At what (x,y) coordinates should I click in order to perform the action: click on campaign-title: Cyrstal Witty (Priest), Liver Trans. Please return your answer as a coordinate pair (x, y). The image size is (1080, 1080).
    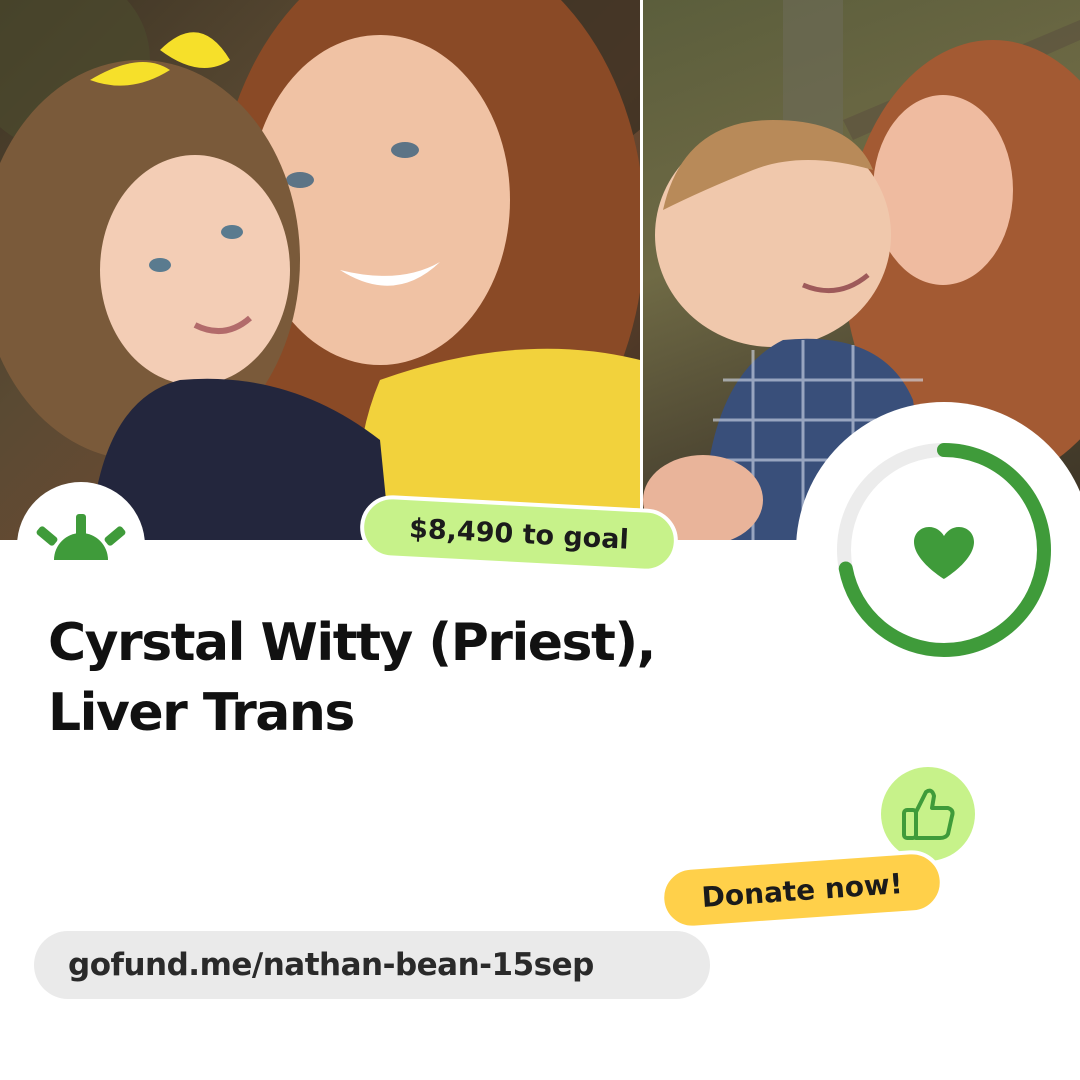
    Looking at the image, I should click on (352, 678).